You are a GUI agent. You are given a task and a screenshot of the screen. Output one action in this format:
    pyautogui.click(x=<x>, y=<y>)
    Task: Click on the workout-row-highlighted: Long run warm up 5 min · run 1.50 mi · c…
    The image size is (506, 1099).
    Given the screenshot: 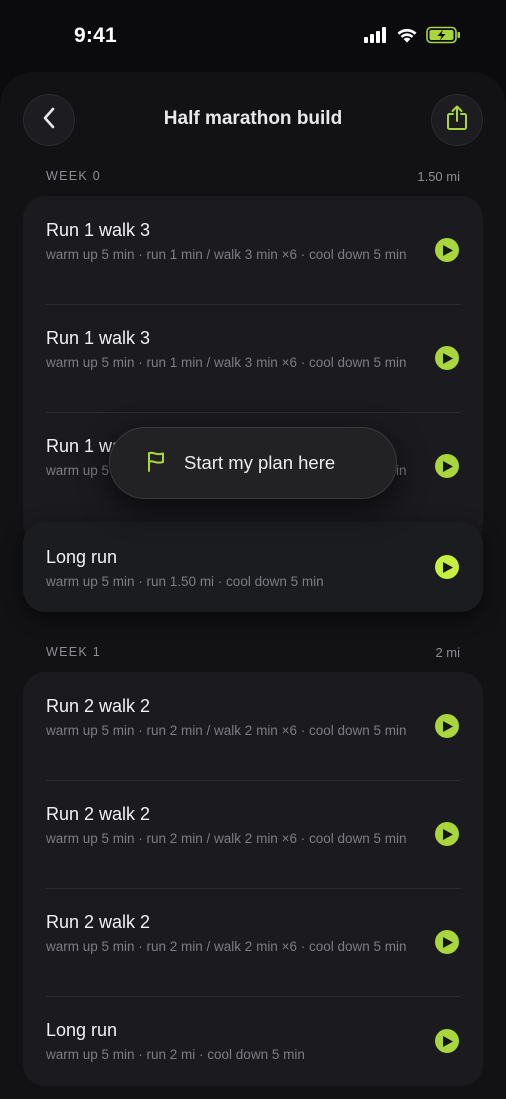 What is the action you would take?
    pyautogui.click(x=253, y=567)
    